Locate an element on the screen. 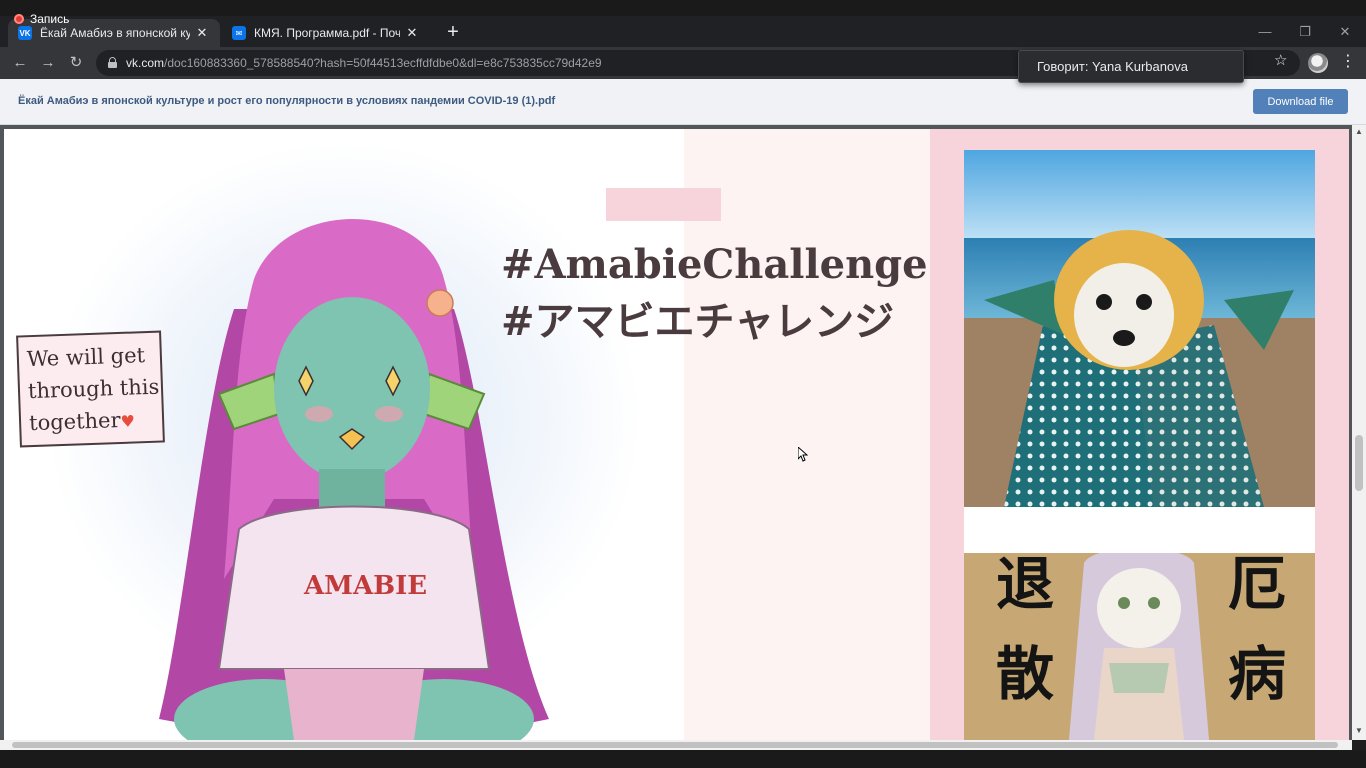  hashtag-english: #AmabieChallenge is located at coordinates (714, 264).